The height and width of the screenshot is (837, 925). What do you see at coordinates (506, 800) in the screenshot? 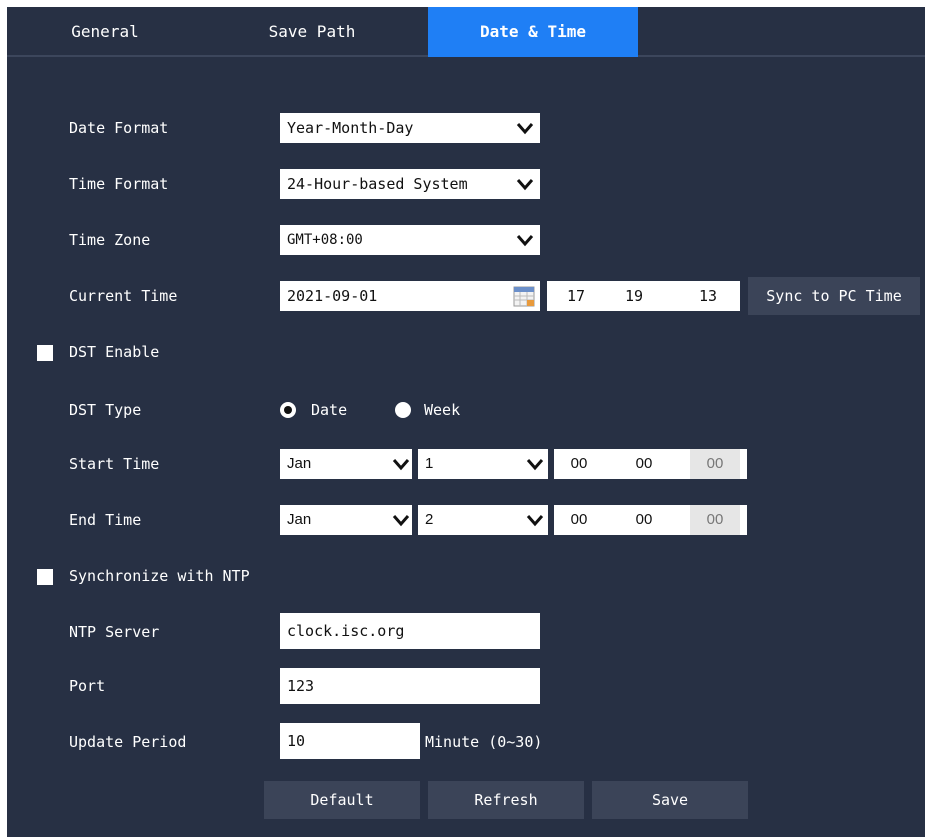
I see `refresh-button: Refresh` at bounding box center [506, 800].